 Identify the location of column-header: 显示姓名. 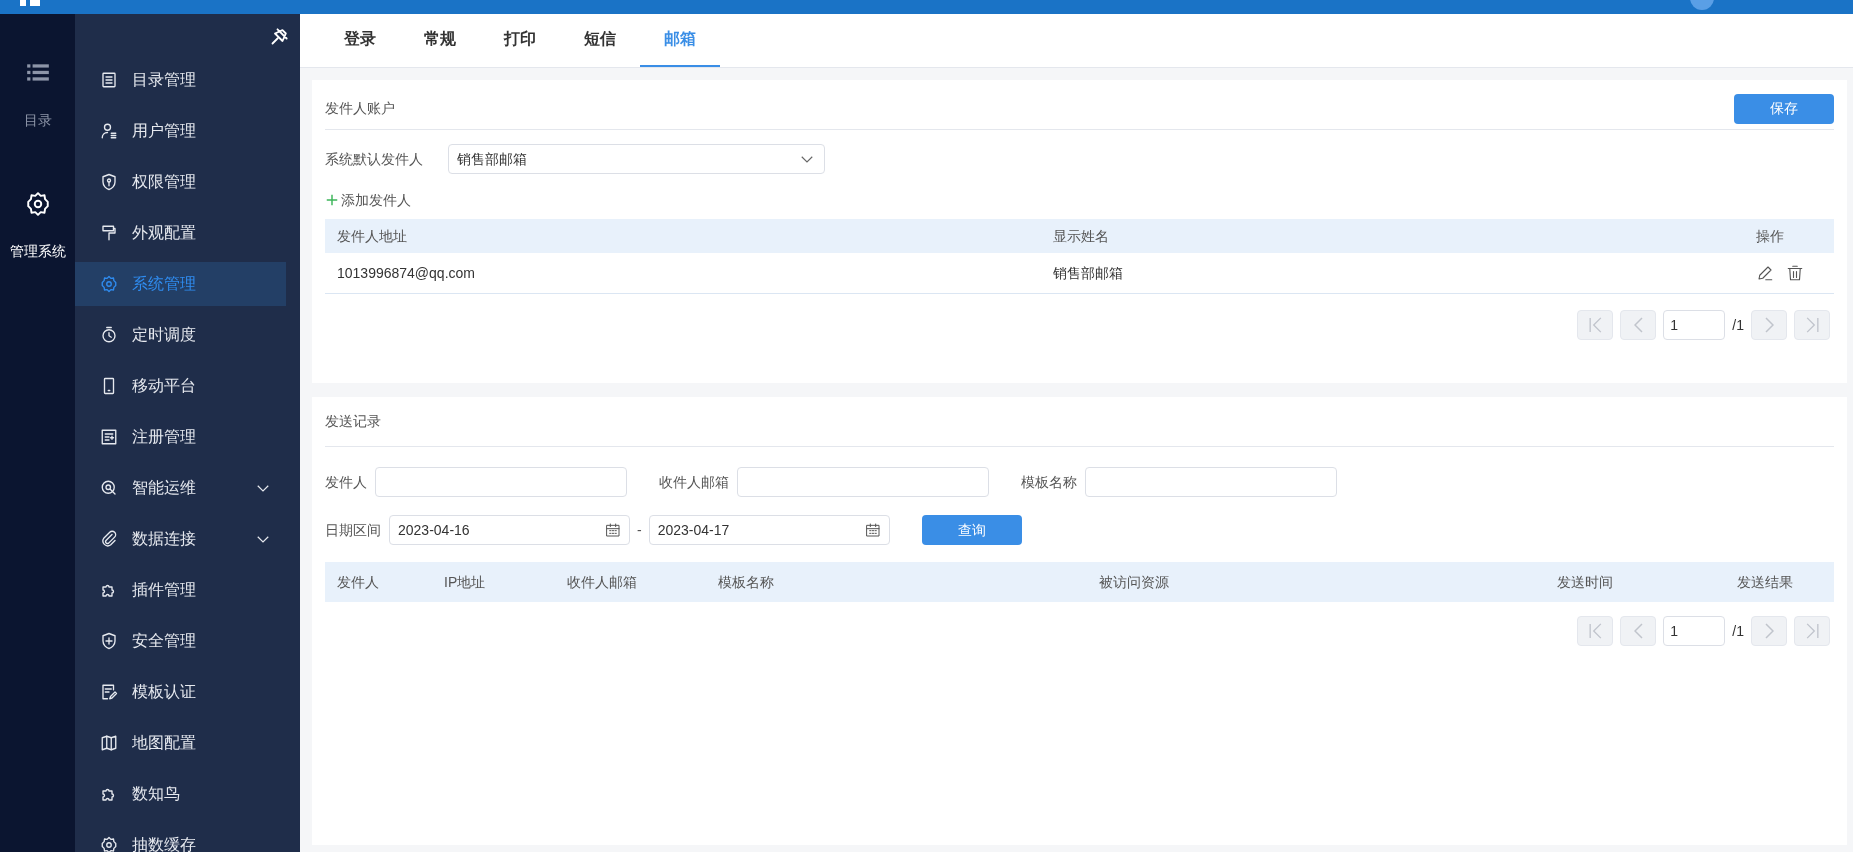
(1392, 236).